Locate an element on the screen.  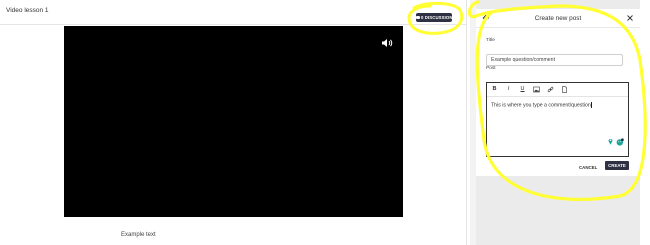
chat-icon is located at coordinates (418, 18).